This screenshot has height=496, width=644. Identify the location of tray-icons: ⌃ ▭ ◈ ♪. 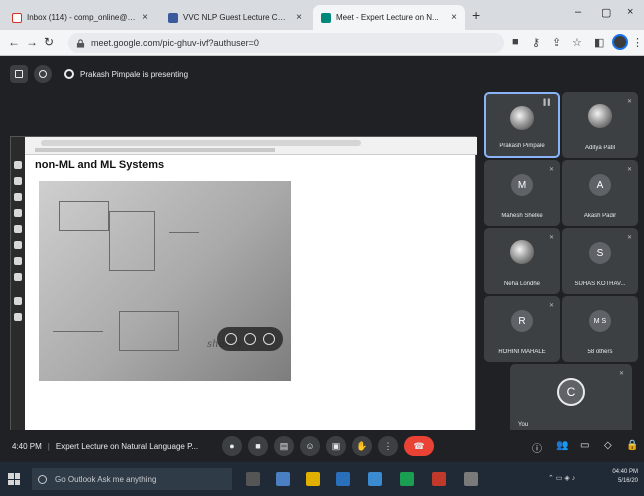
(561, 478).